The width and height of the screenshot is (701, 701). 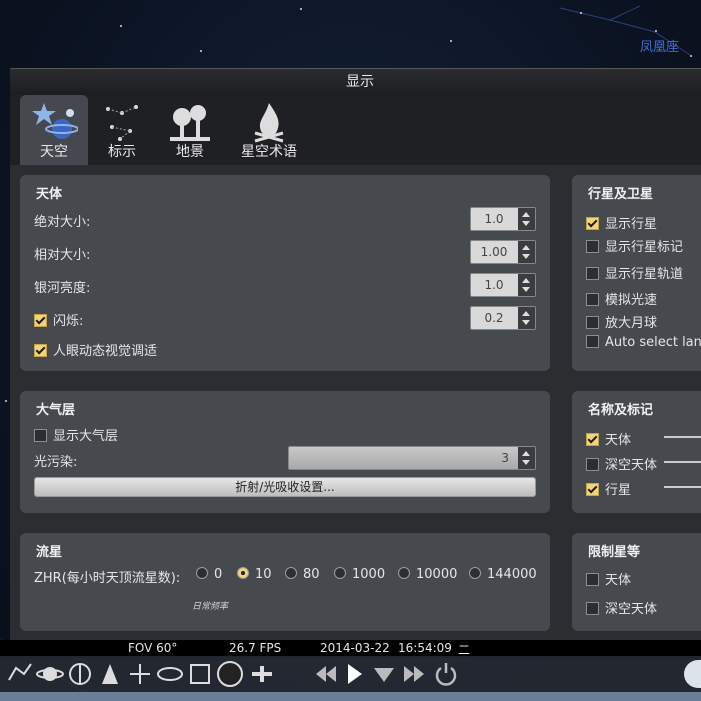 What do you see at coordinates (269, 123) in the screenshot?
I see `starlore-icon` at bounding box center [269, 123].